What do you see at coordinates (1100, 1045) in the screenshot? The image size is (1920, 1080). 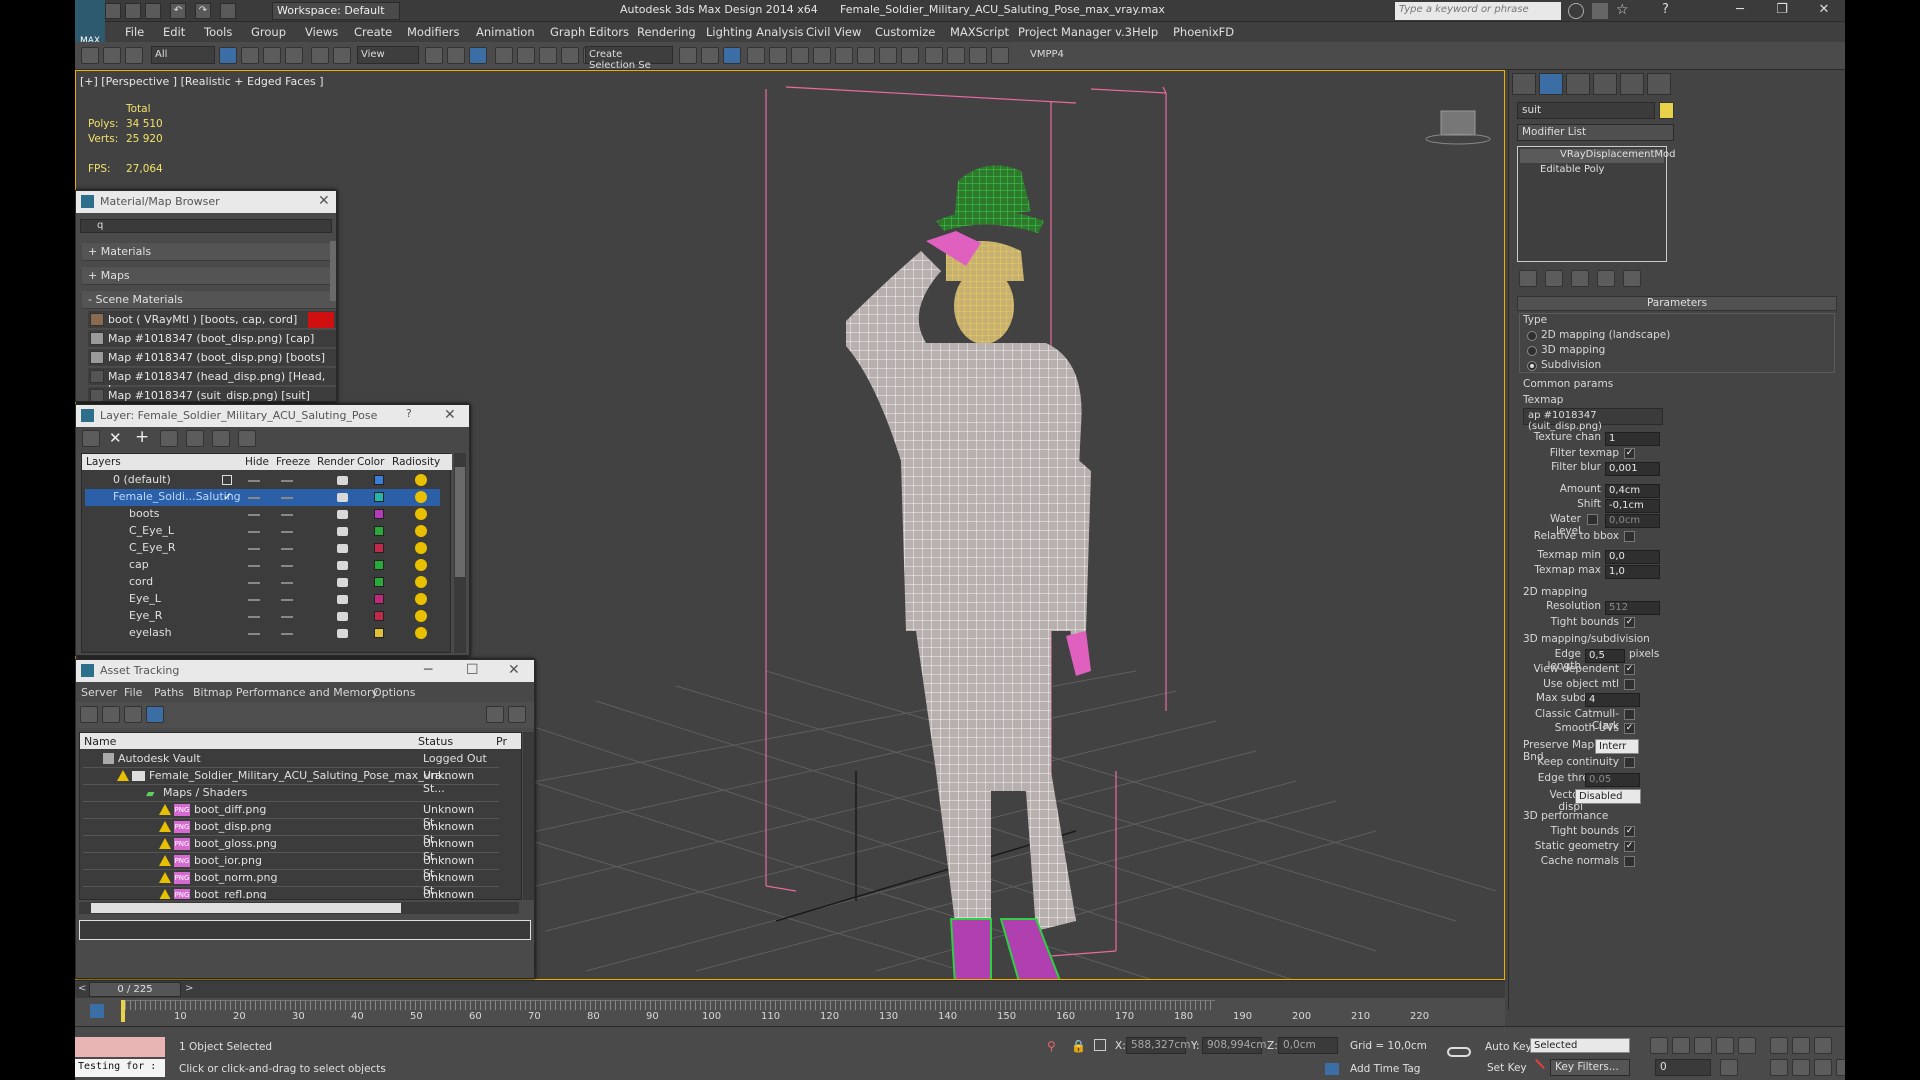 I see `absolute-mode-icon` at bounding box center [1100, 1045].